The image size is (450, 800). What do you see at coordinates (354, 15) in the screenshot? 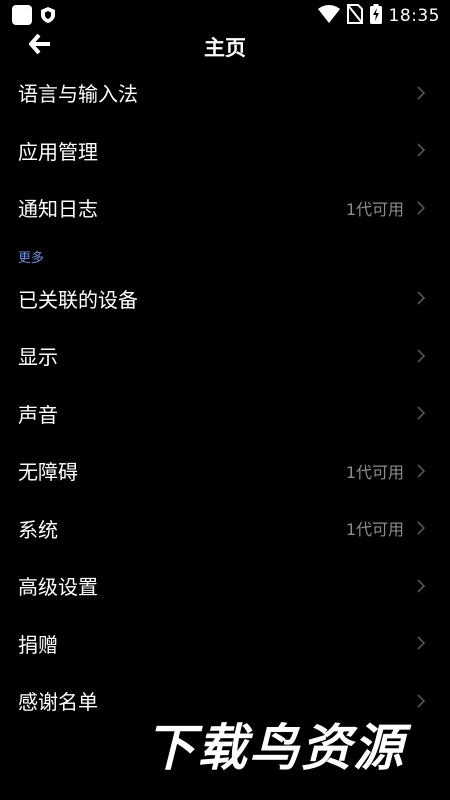
I see `no-sim-icon` at bounding box center [354, 15].